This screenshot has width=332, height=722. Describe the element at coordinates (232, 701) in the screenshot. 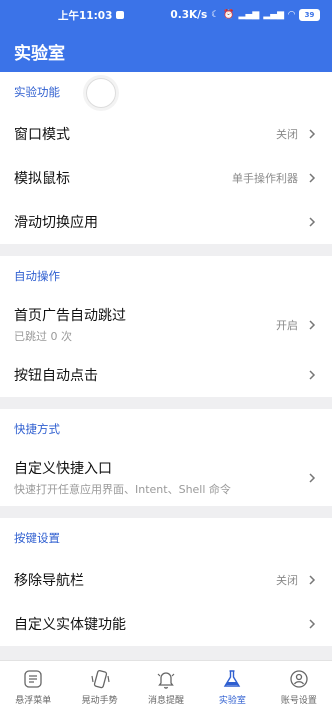

I see `nav-label: 实验室` at that location.